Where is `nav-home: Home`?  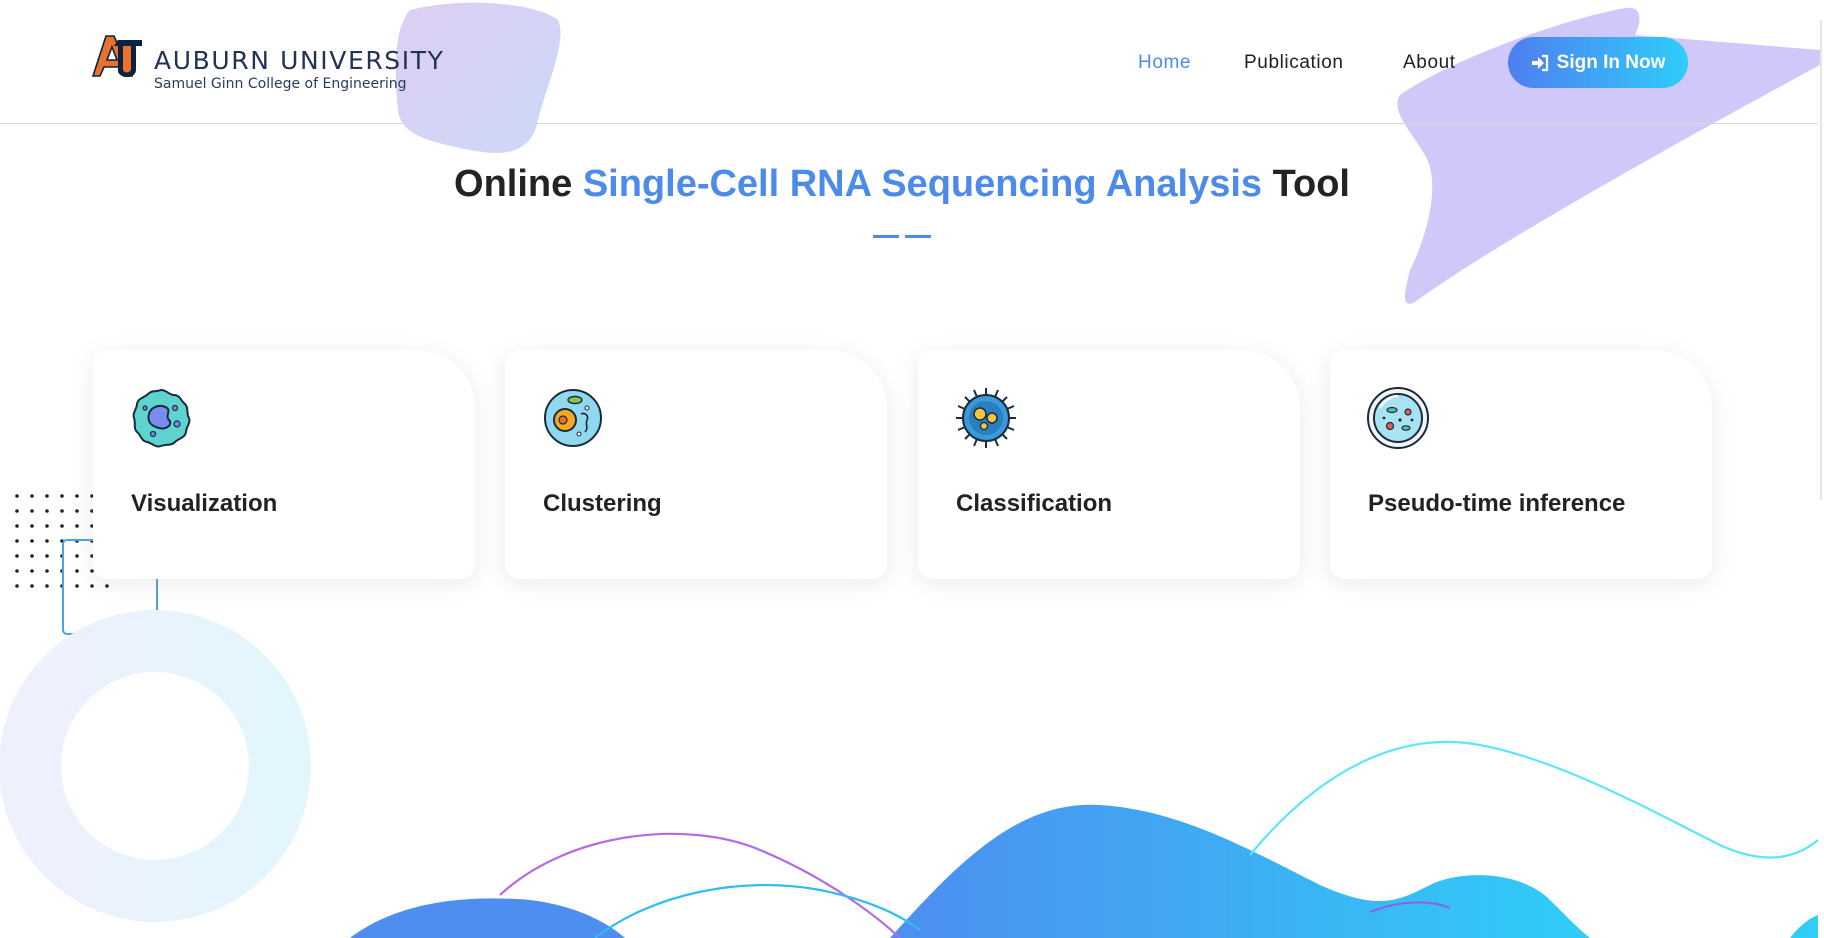 nav-home: Home is located at coordinates (1164, 63).